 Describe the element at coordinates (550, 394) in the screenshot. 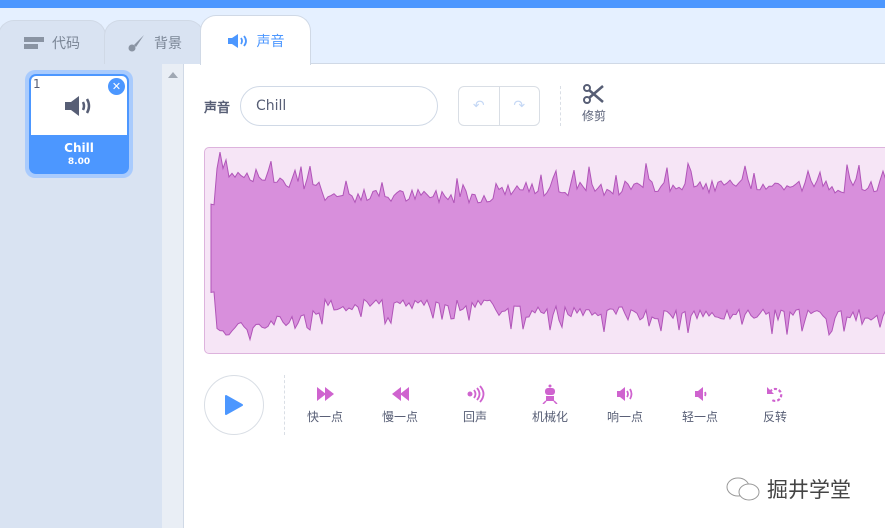

I see `robot-icon` at that location.